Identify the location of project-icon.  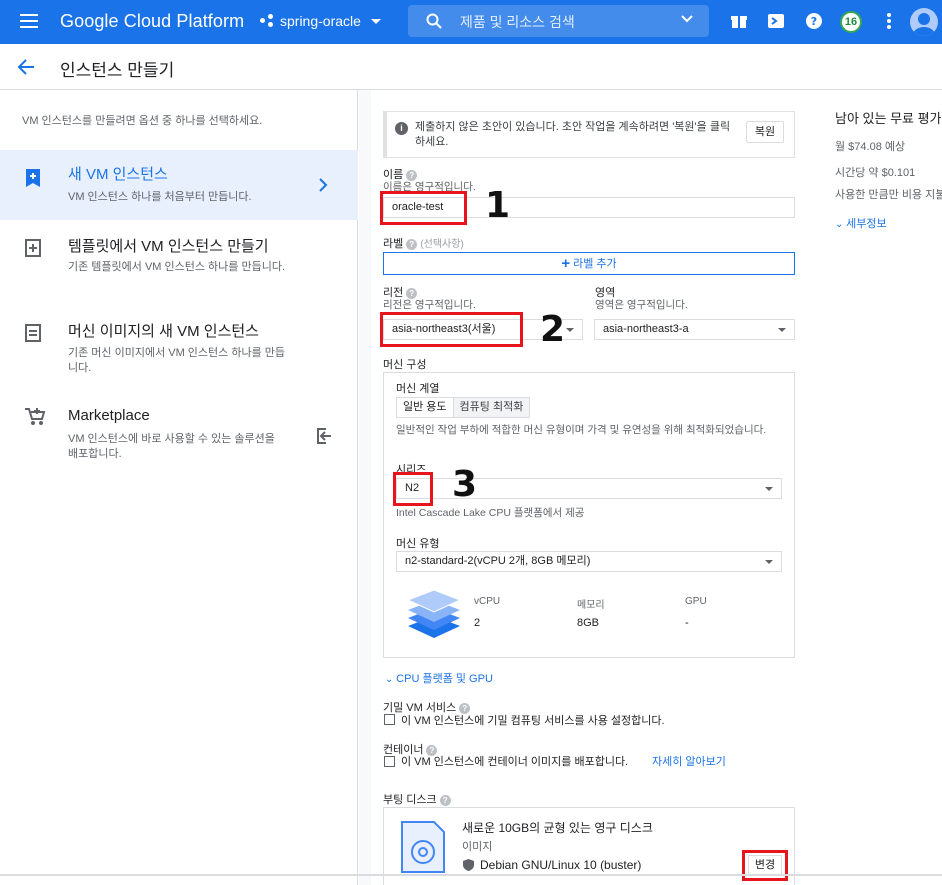
(267, 21).